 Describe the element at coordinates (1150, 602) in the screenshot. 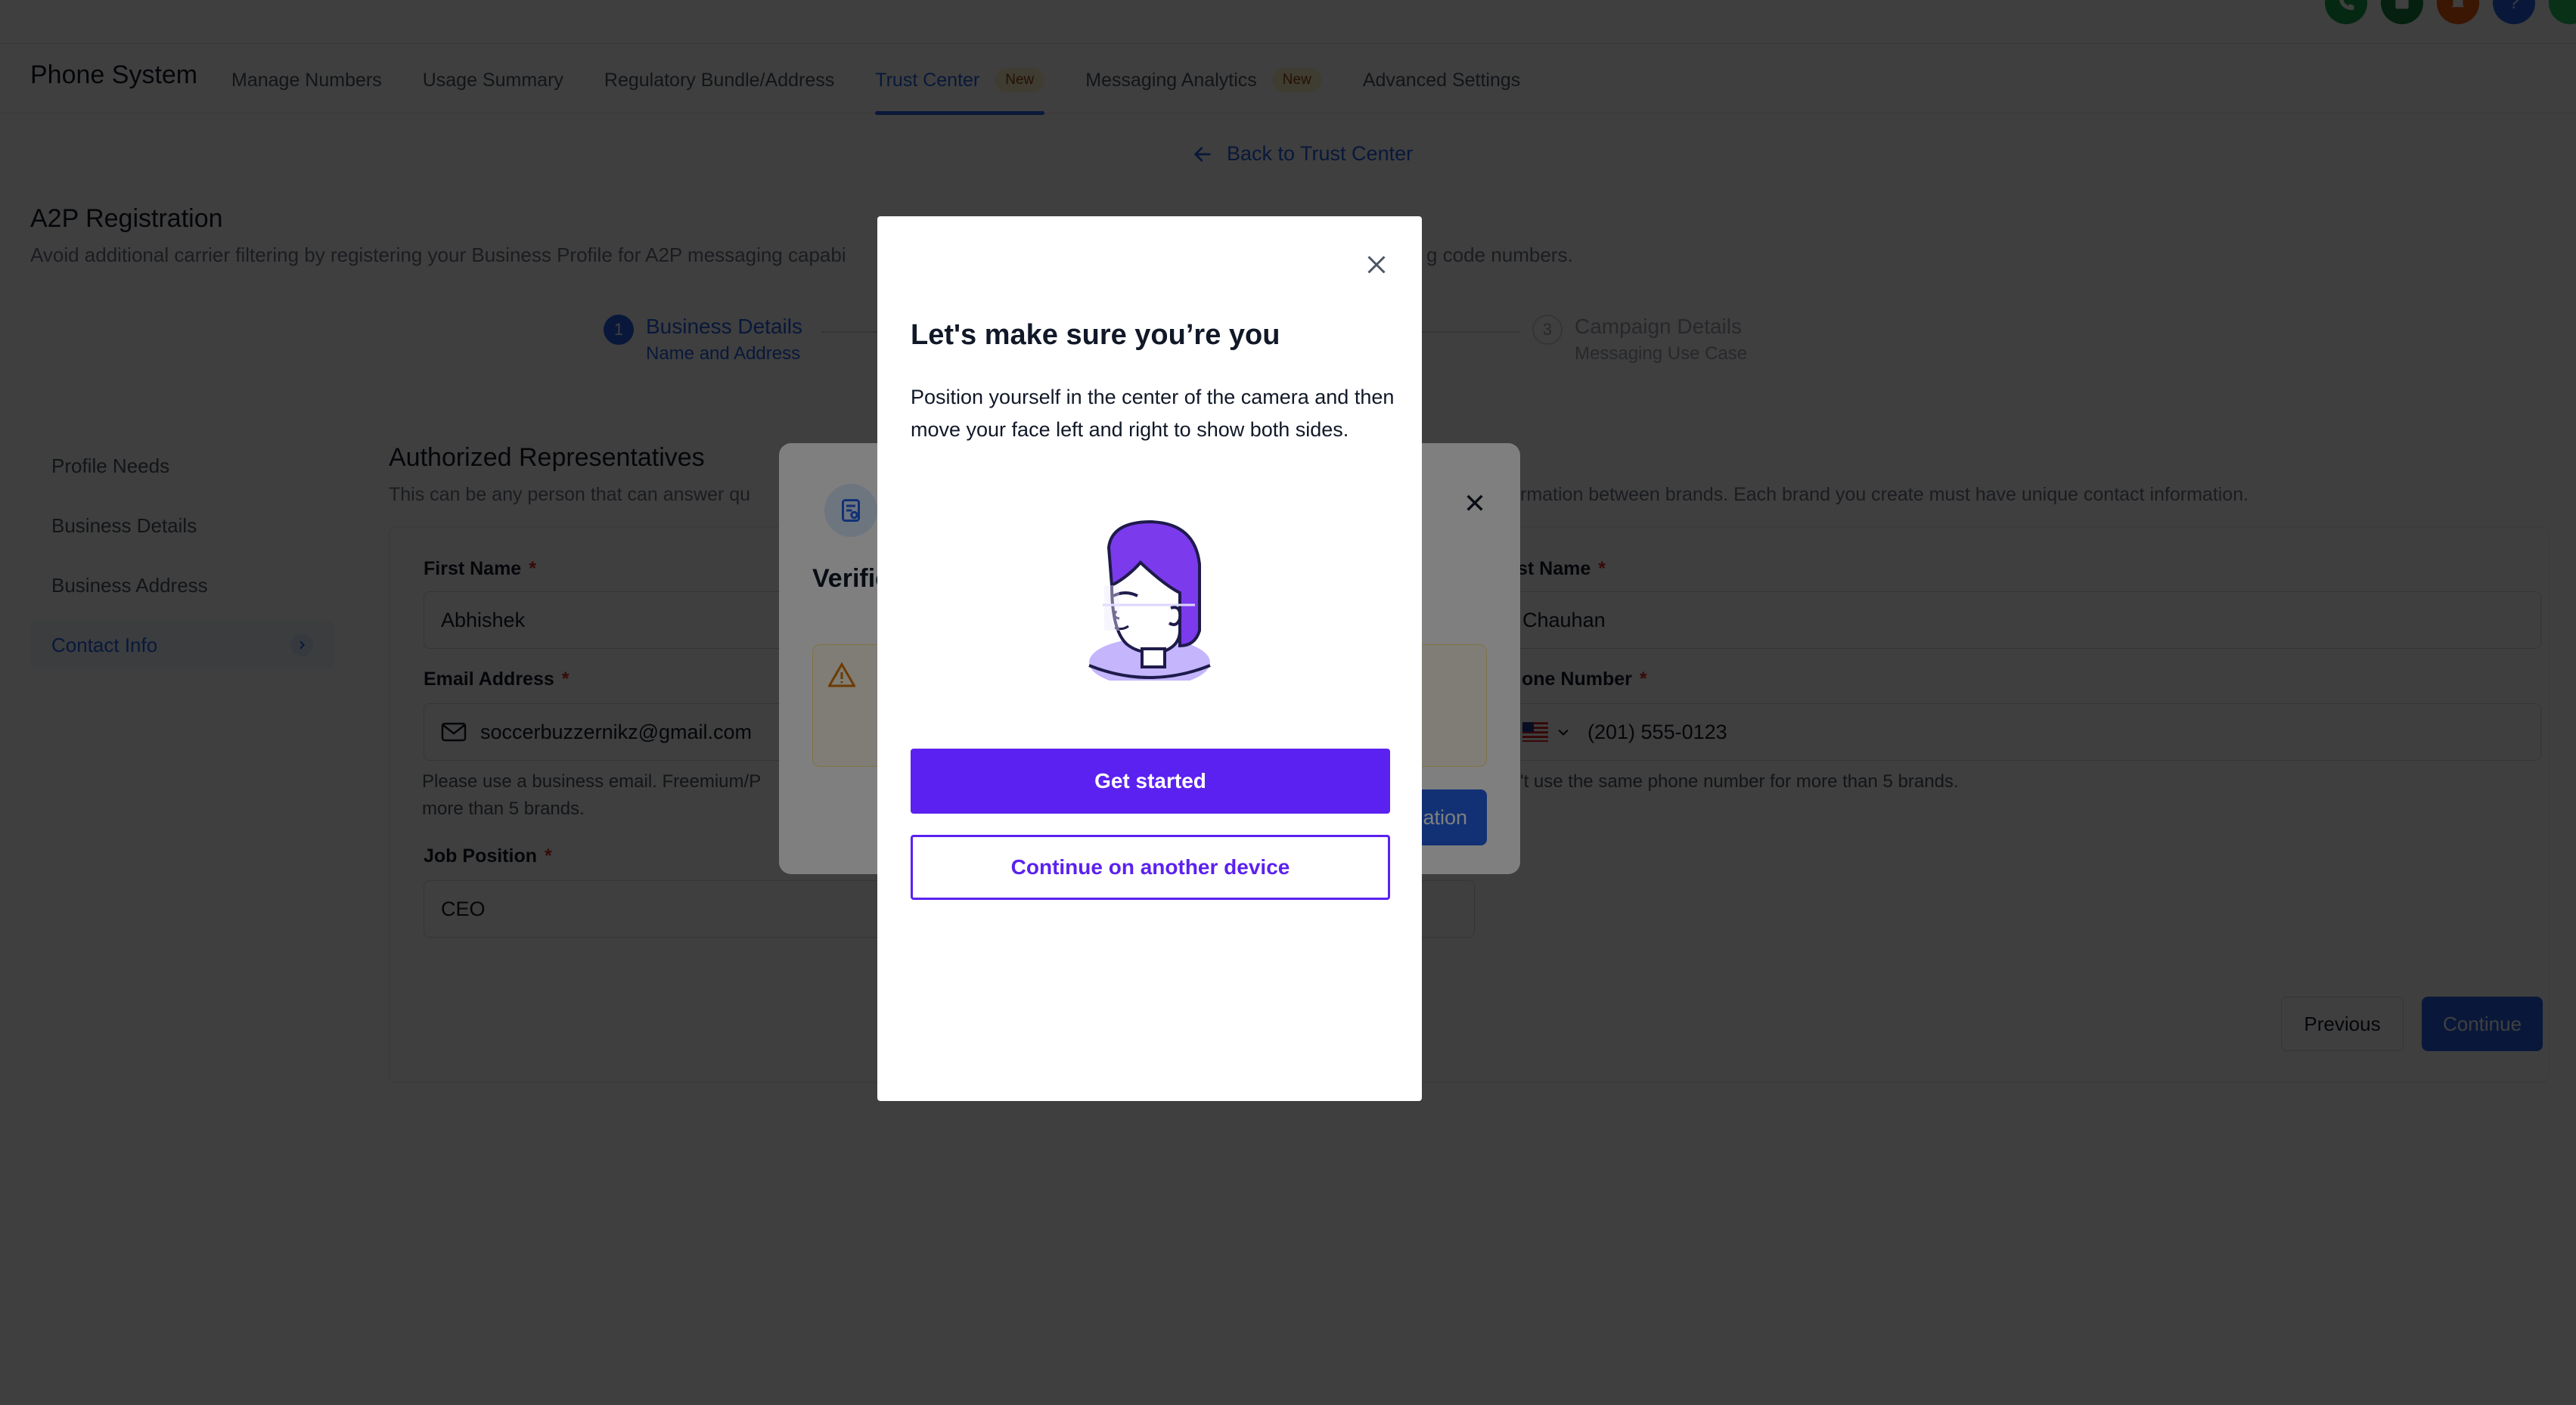

I see `face-scan-illustration` at that location.